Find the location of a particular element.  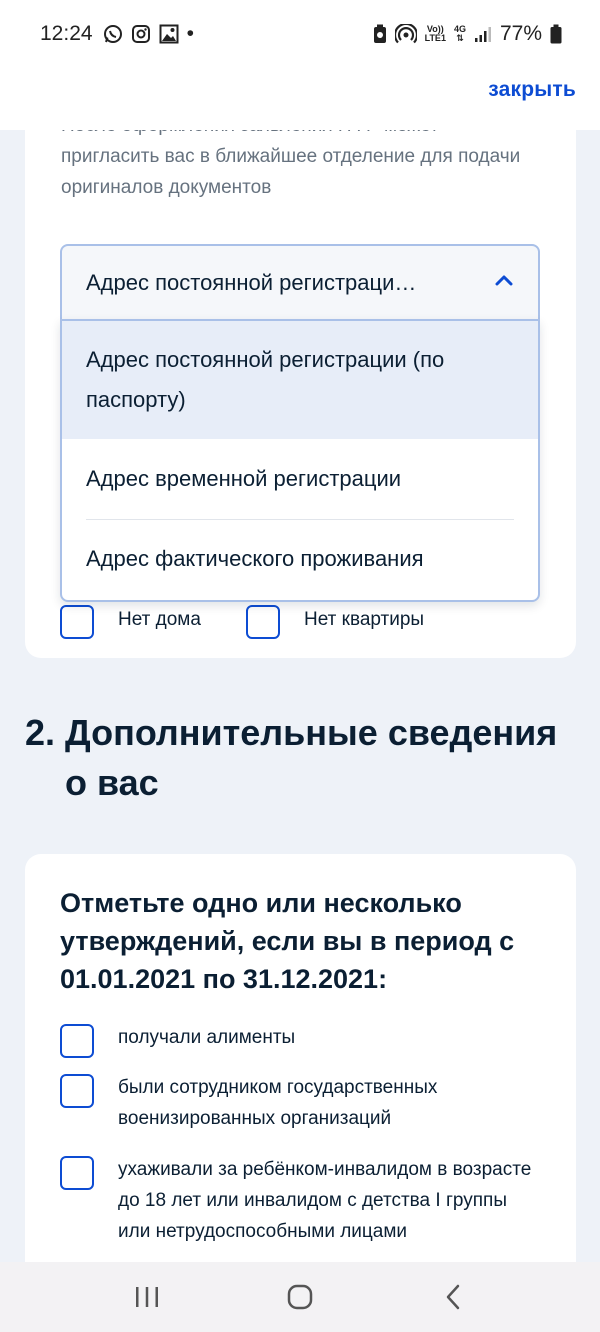

option-care-checkbox is located at coordinates (77, 1173).